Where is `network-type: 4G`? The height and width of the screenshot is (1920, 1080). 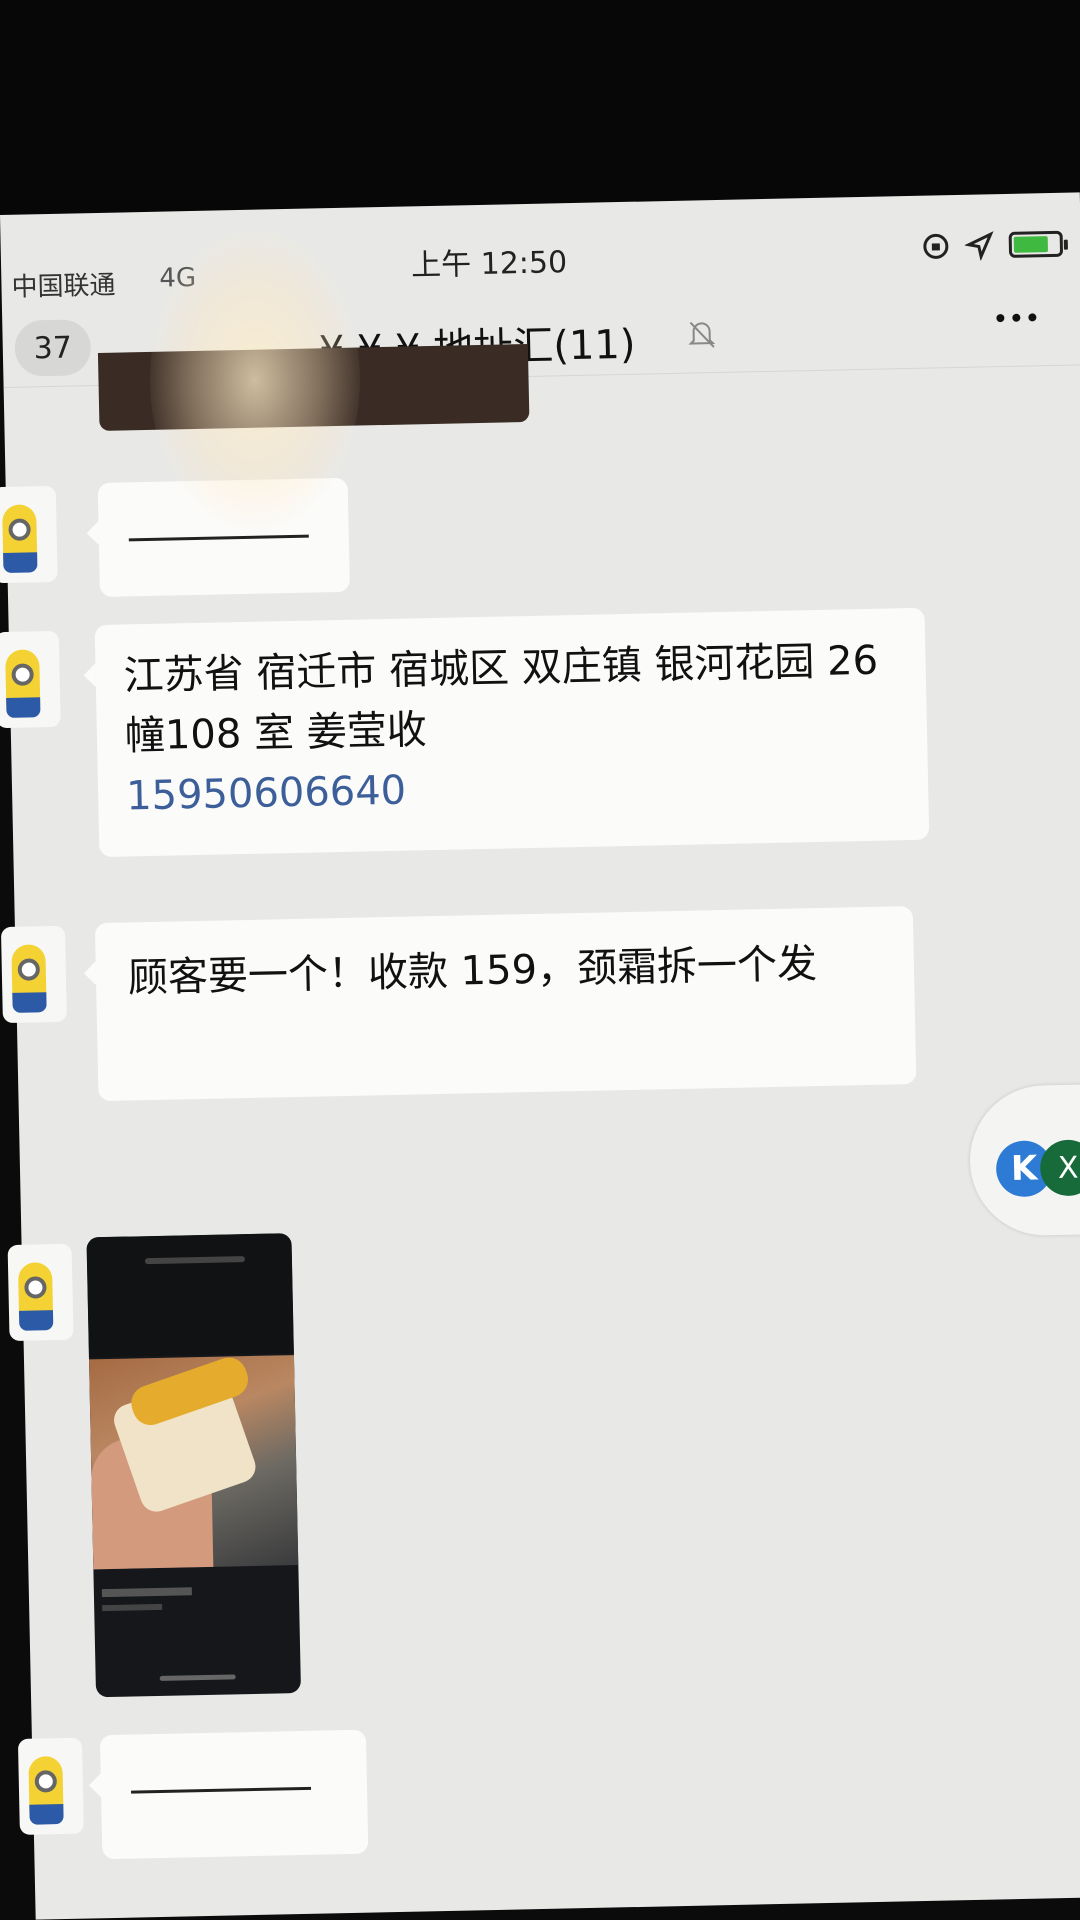
network-type: 4G is located at coordinates (178, 278).